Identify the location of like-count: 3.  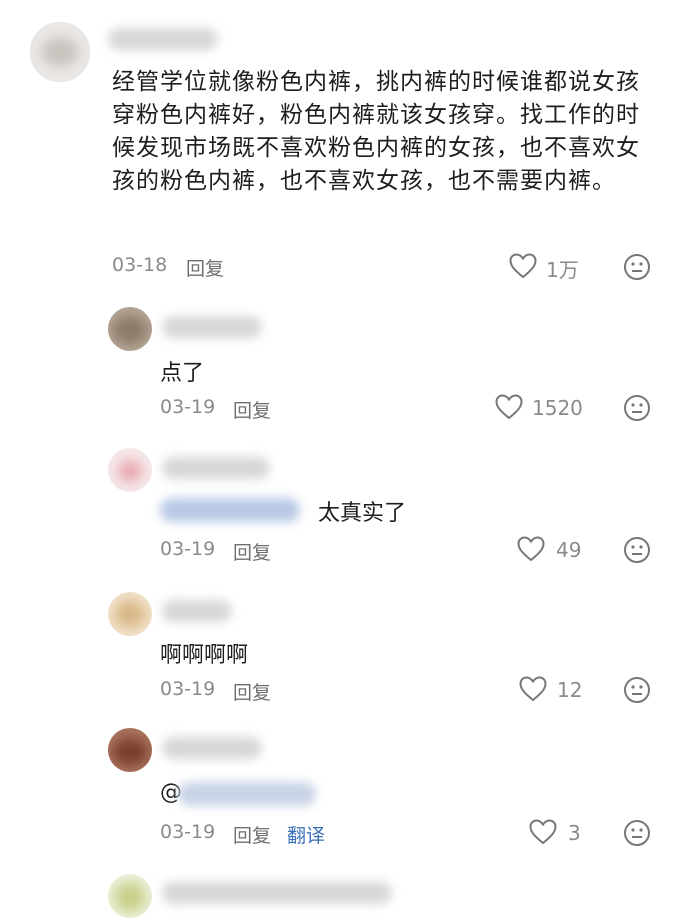
(574, 833).